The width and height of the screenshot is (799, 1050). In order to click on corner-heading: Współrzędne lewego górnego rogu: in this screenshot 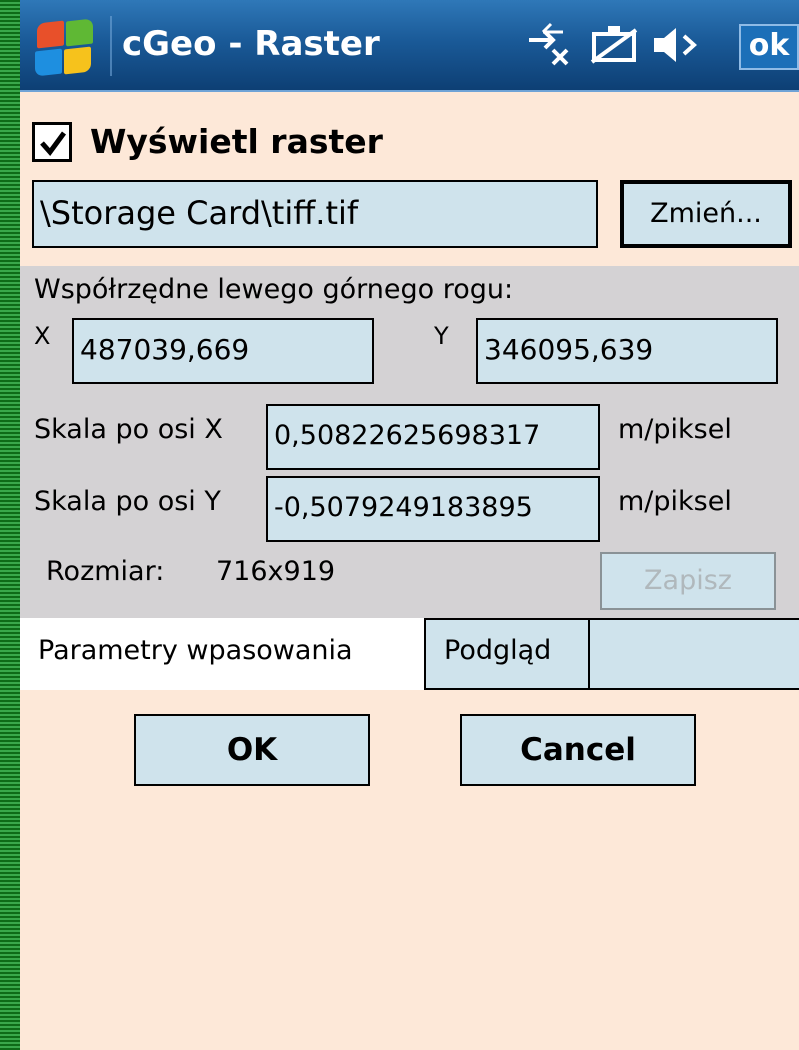, I will do `click(274, 289)`.